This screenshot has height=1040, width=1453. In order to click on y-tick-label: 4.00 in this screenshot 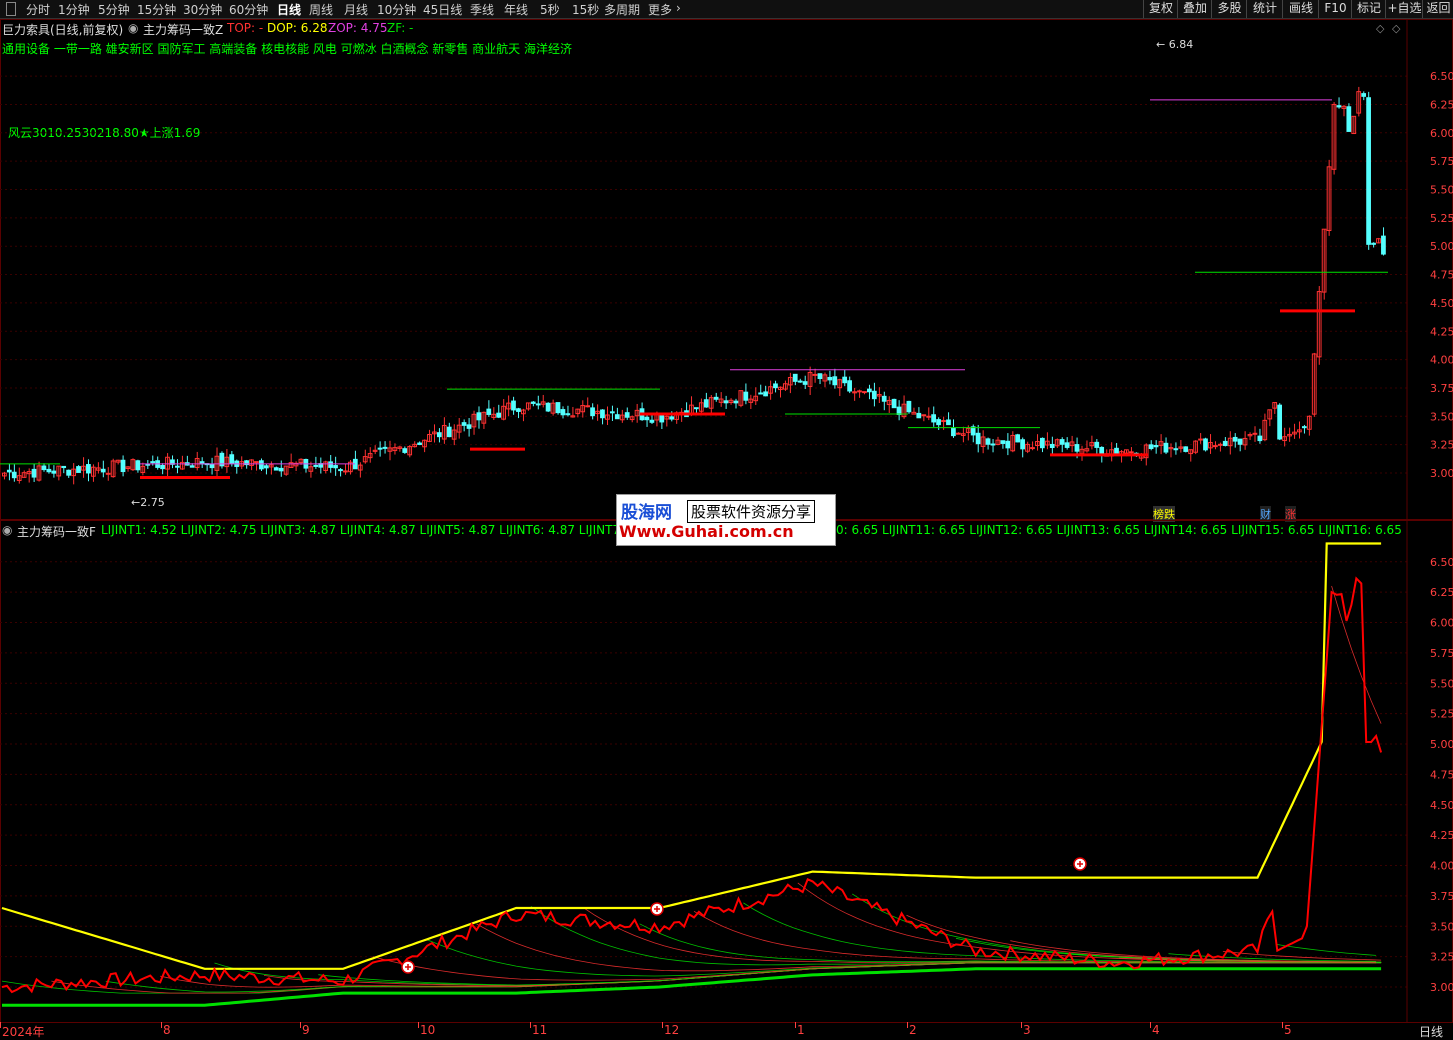, I will do `click(1441, 360)`.